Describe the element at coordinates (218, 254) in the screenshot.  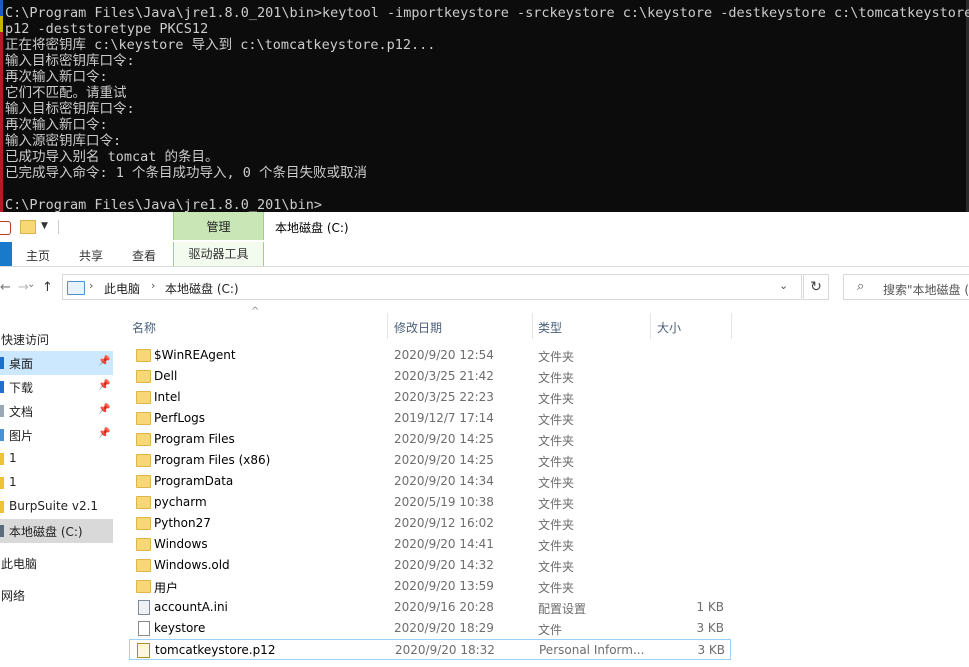
I see `tab-drive-tools: 驱动器工具` at that location.